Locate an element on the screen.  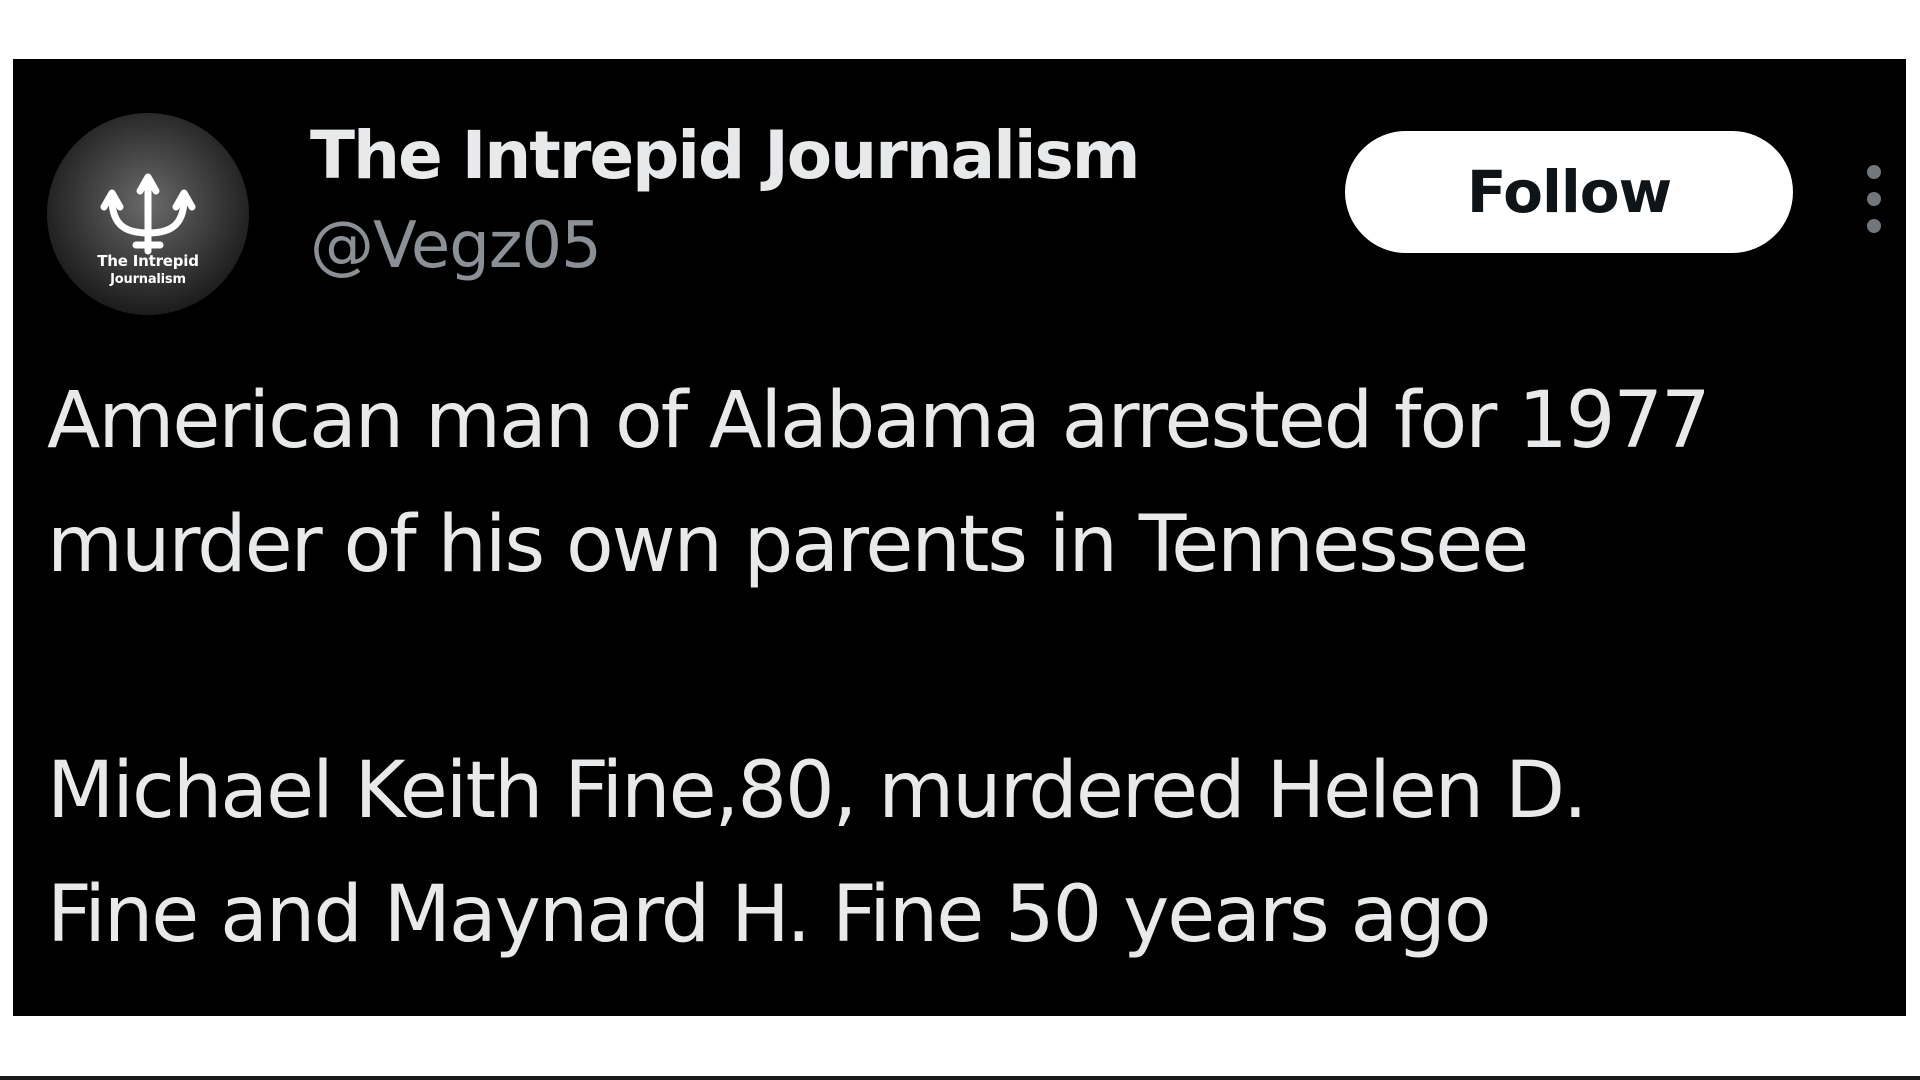
more-vertical-icon is located at coordinates (1874, 199).